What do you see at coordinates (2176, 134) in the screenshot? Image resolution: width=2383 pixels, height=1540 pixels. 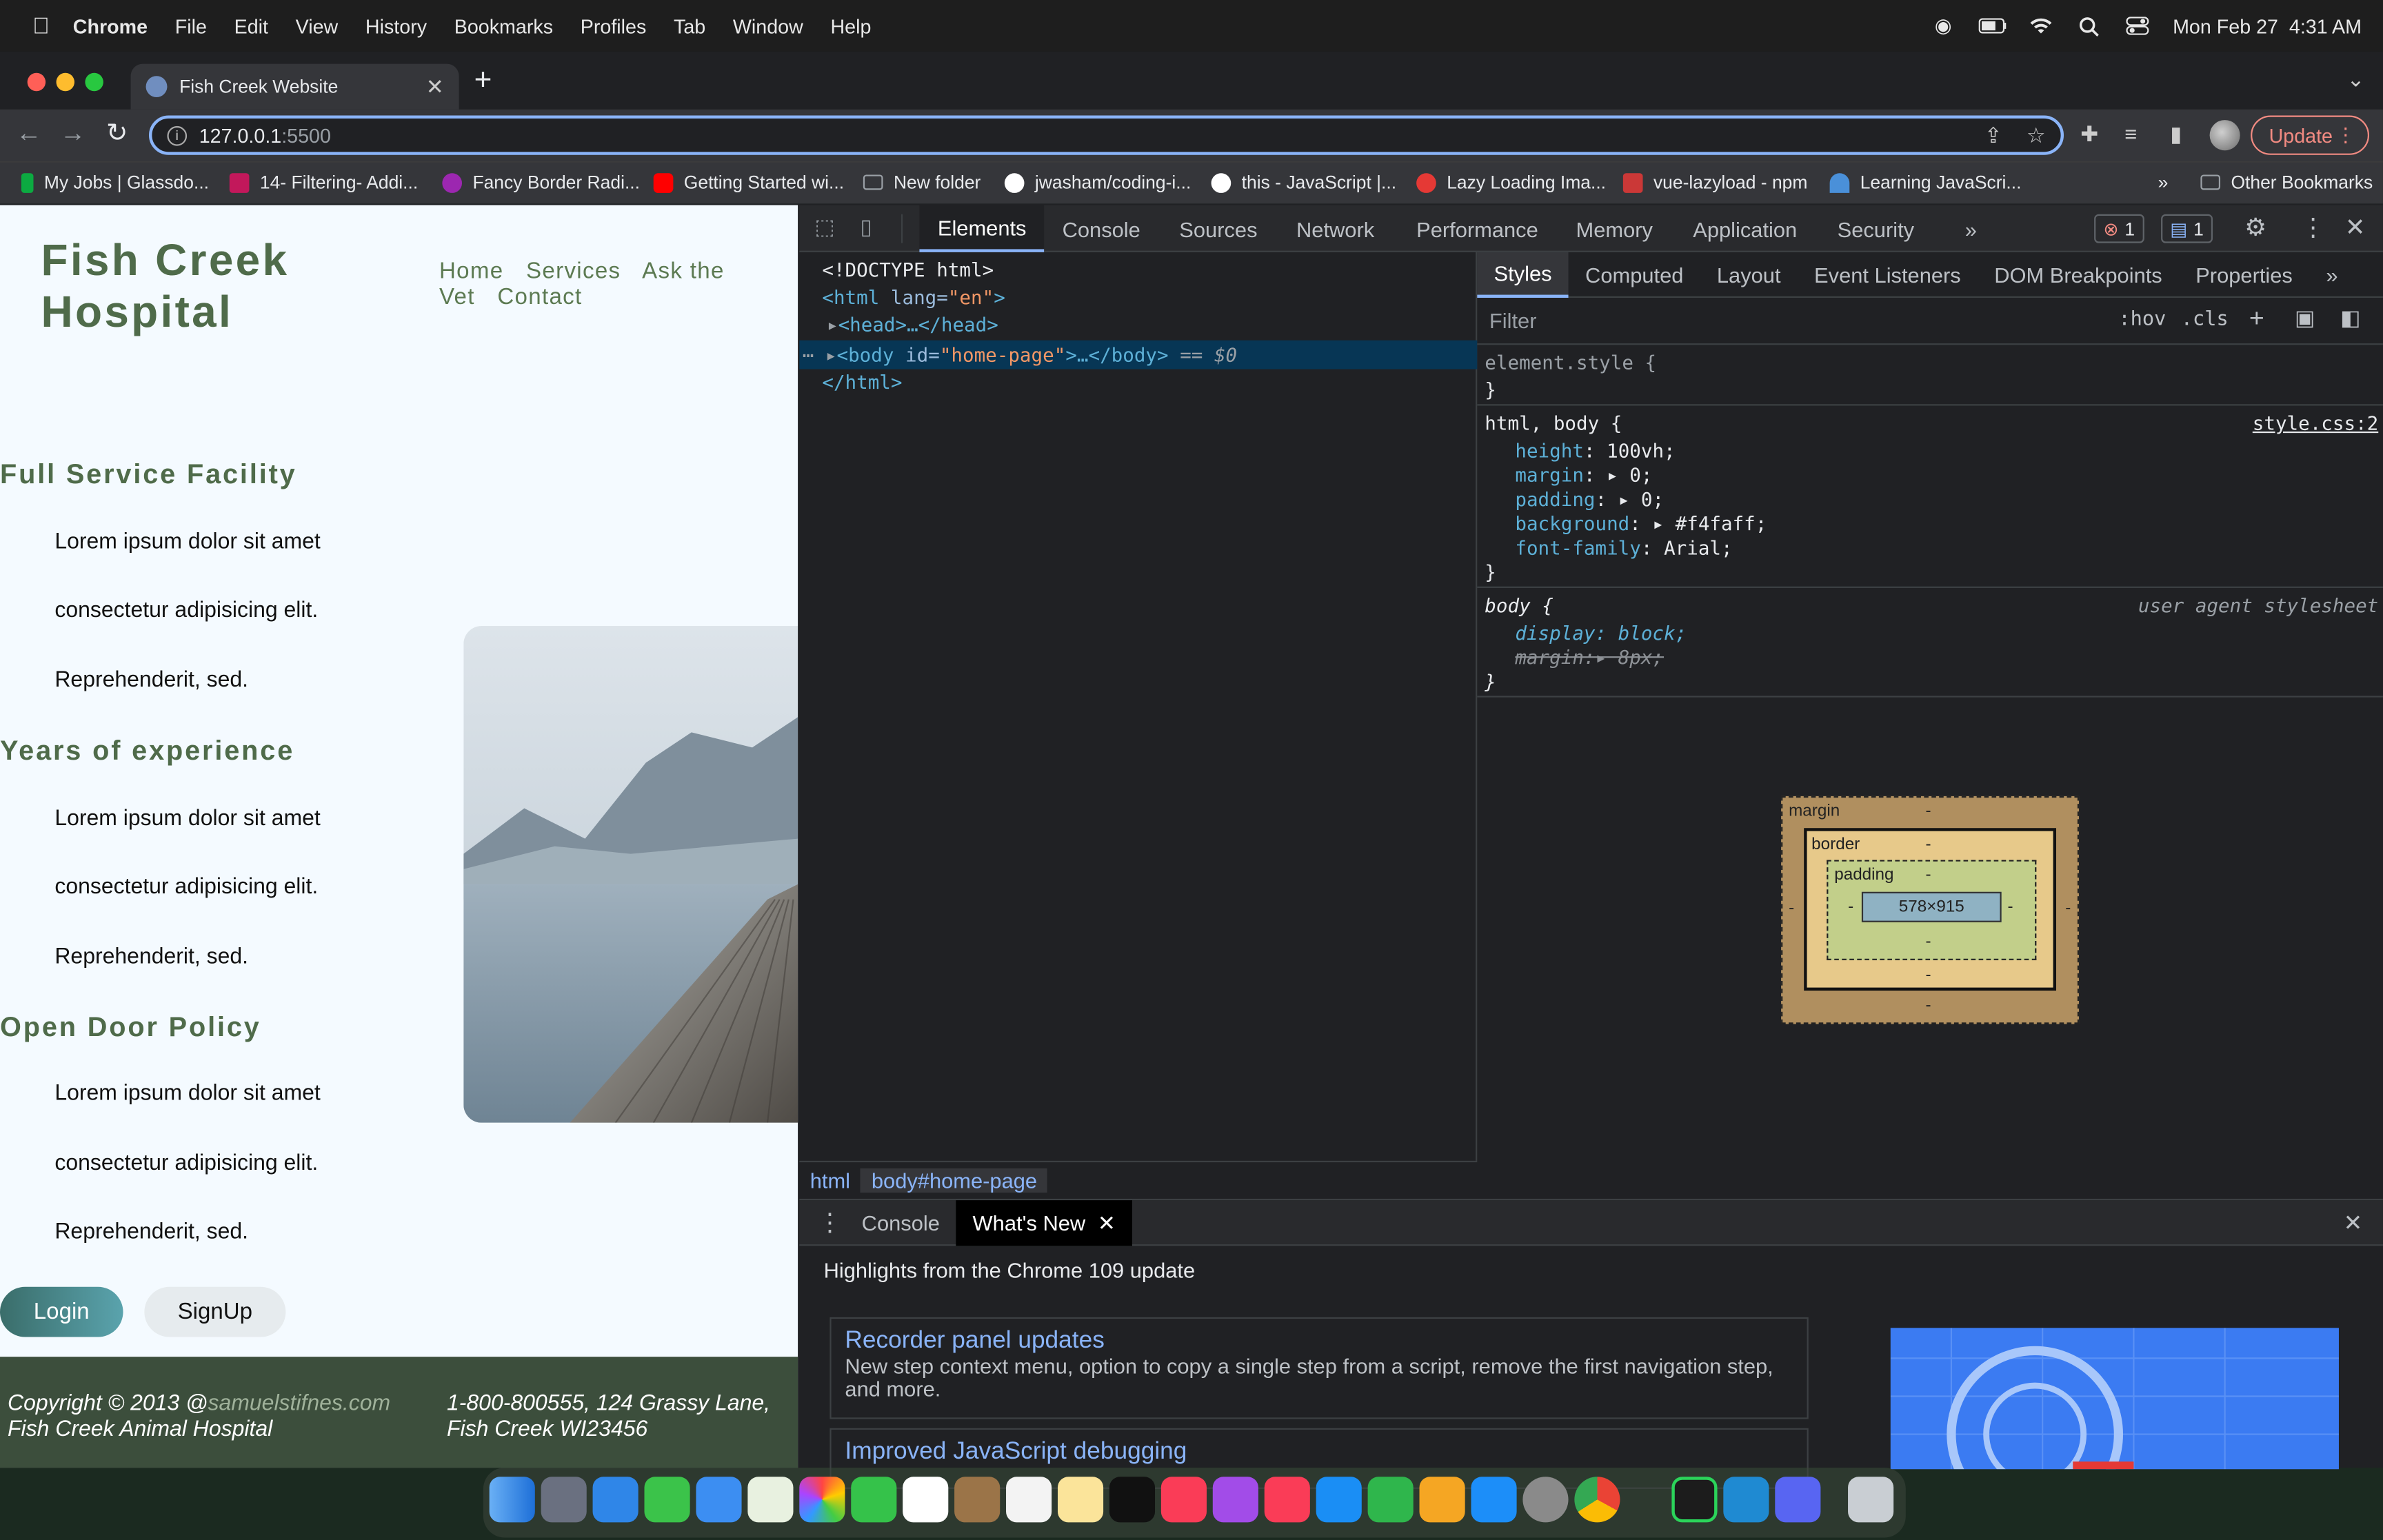 I see `side-panel-icon: ▮` at bounding box center [2176, 134].